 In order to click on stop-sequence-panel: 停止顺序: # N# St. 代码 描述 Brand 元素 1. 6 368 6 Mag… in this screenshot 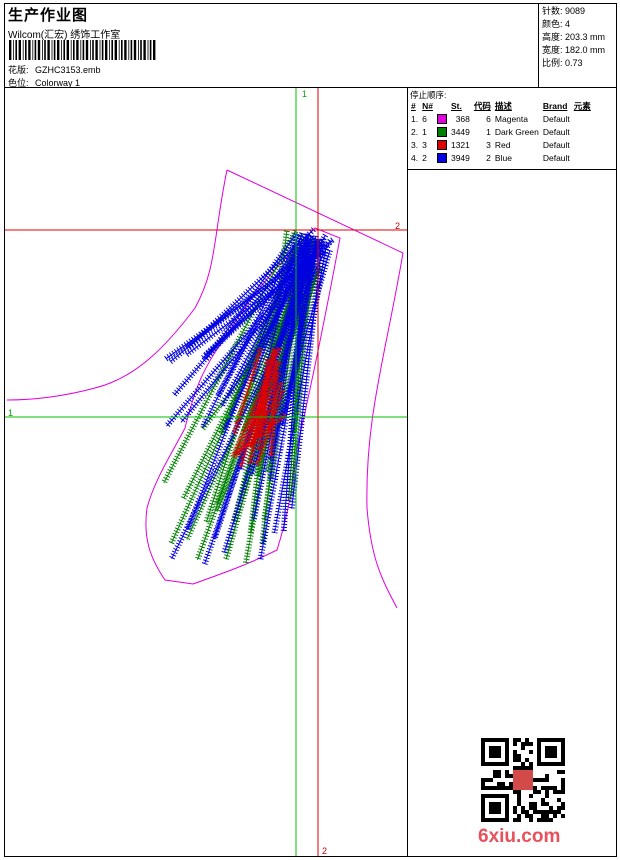, I will do `click(512, 129)`.